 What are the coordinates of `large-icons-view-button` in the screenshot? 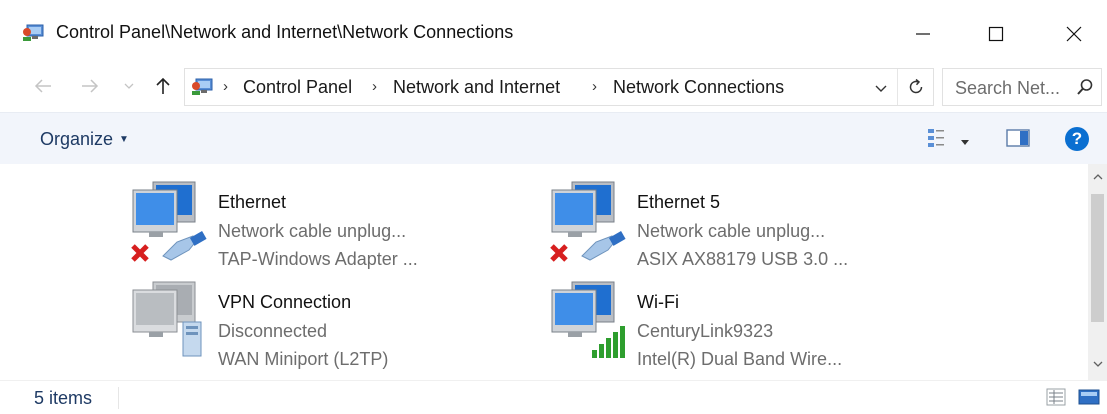 It's located at (1089, 399).